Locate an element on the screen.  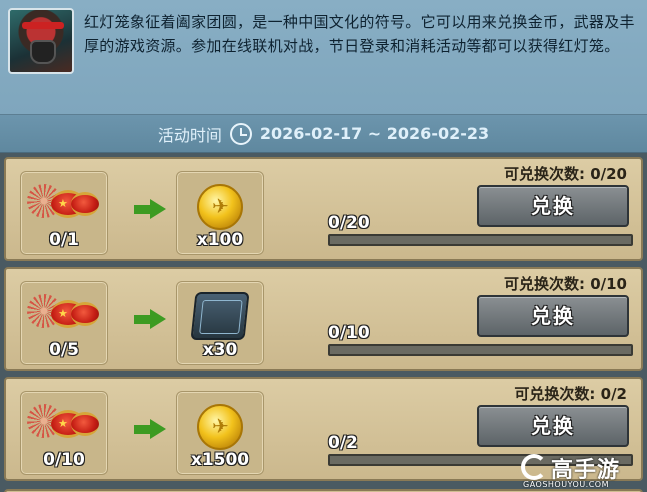
lantern-cost-slot: ★ 0/1 is located at coordinates (64, 213).